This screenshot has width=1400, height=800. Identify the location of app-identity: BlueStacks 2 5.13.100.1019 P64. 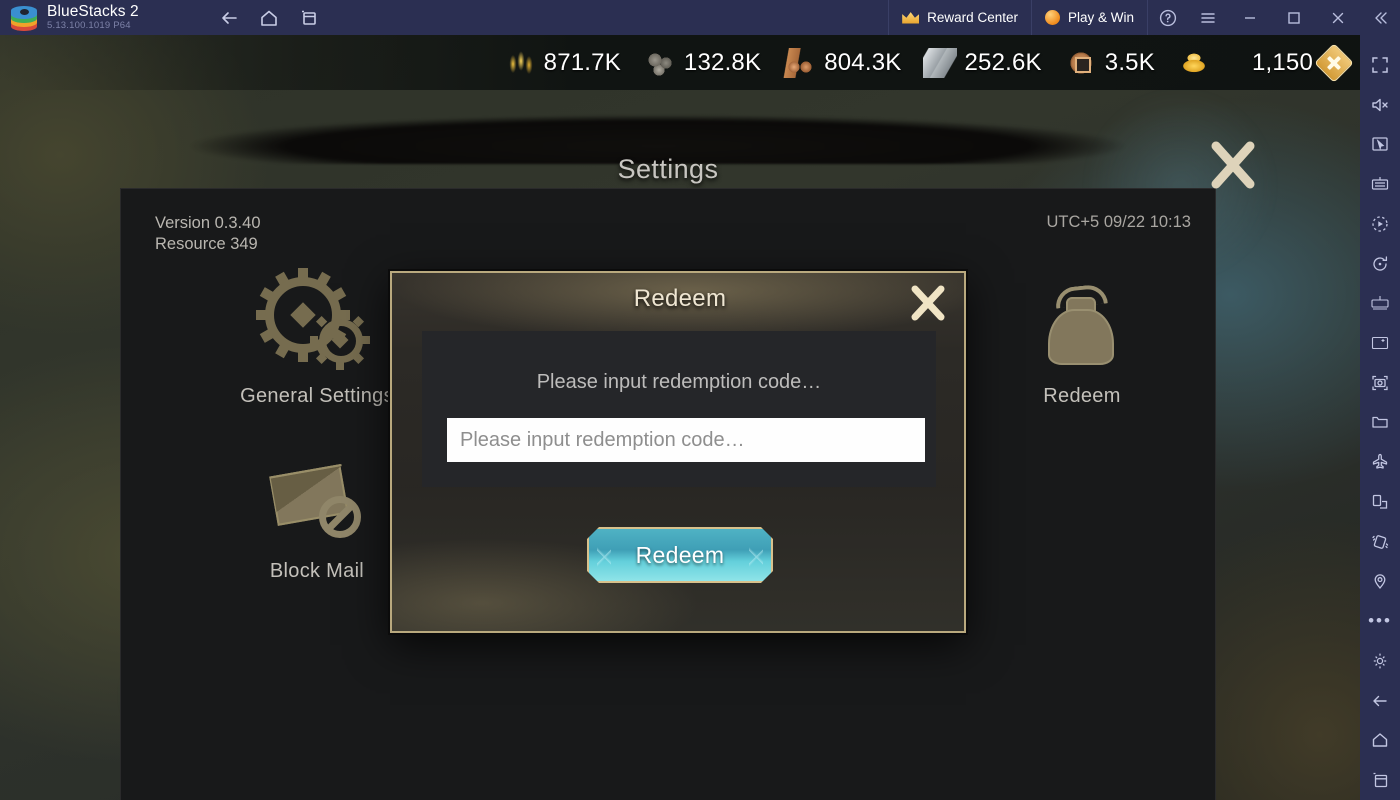
(93, 17).